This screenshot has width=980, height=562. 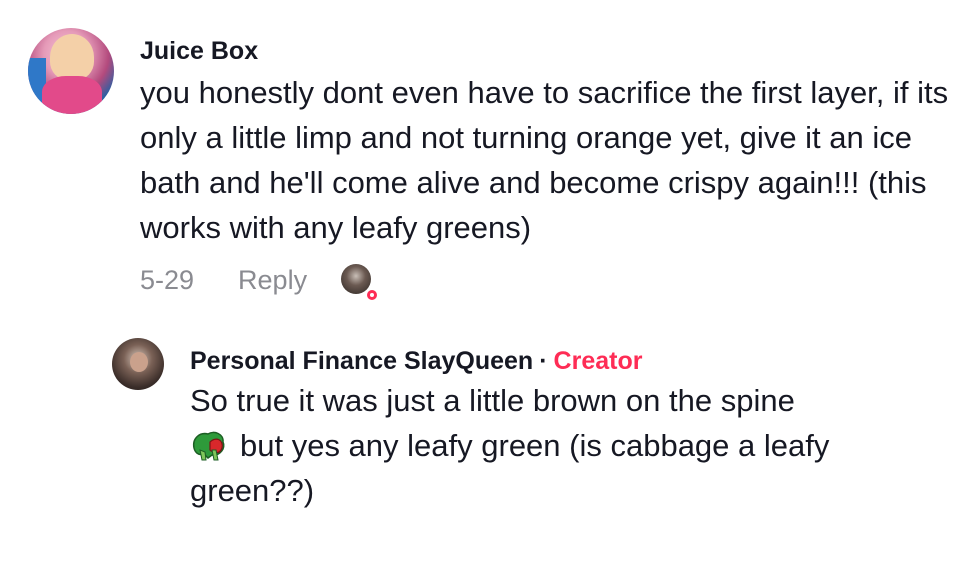 I want to click on lettuce-icon, so click(x=209, y=445).